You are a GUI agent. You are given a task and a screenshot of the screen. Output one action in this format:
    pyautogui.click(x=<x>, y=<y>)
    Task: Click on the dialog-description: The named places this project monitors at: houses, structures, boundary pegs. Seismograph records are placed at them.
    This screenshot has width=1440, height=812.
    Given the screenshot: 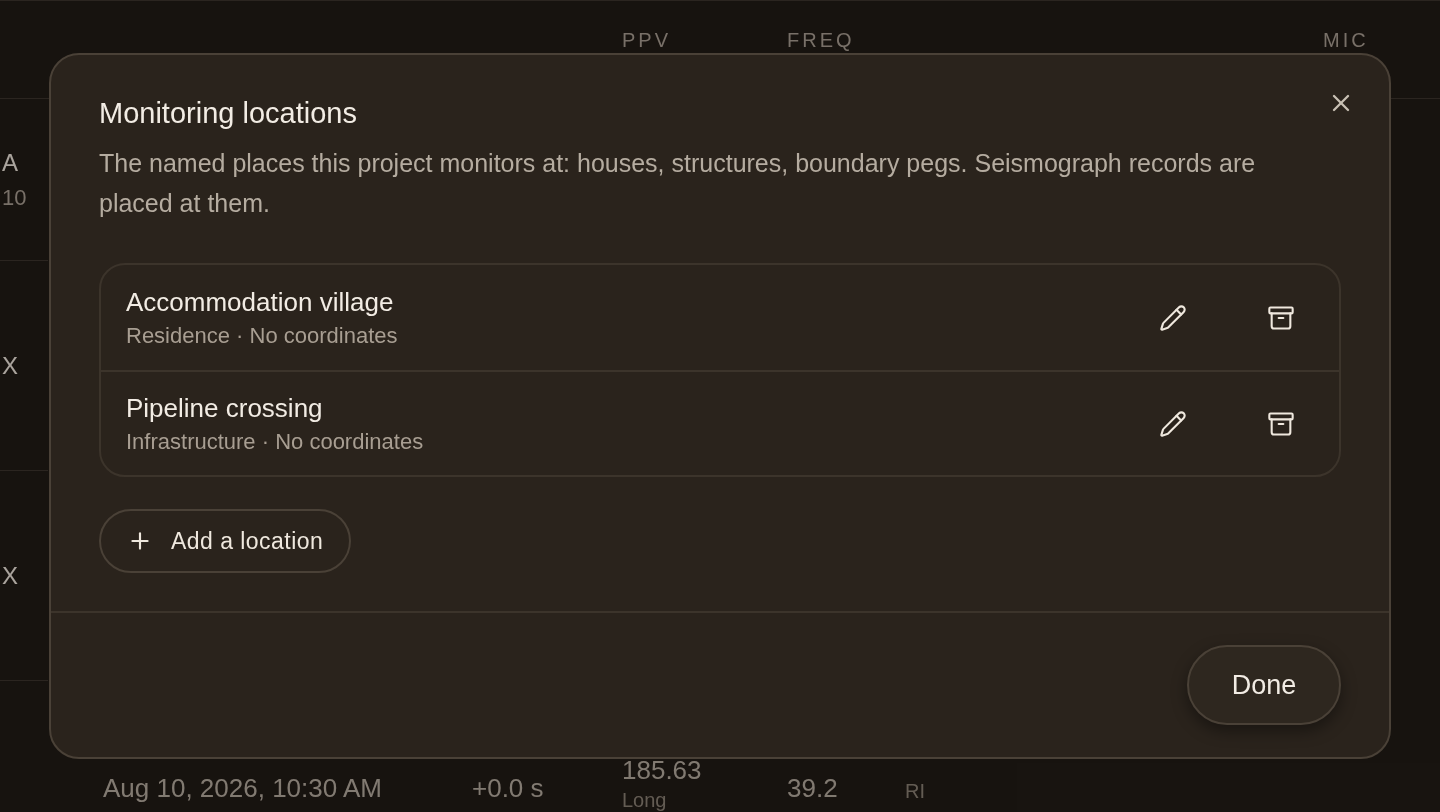 What is the action you would take?
    pyautogui.click(x=678, y=183)
    